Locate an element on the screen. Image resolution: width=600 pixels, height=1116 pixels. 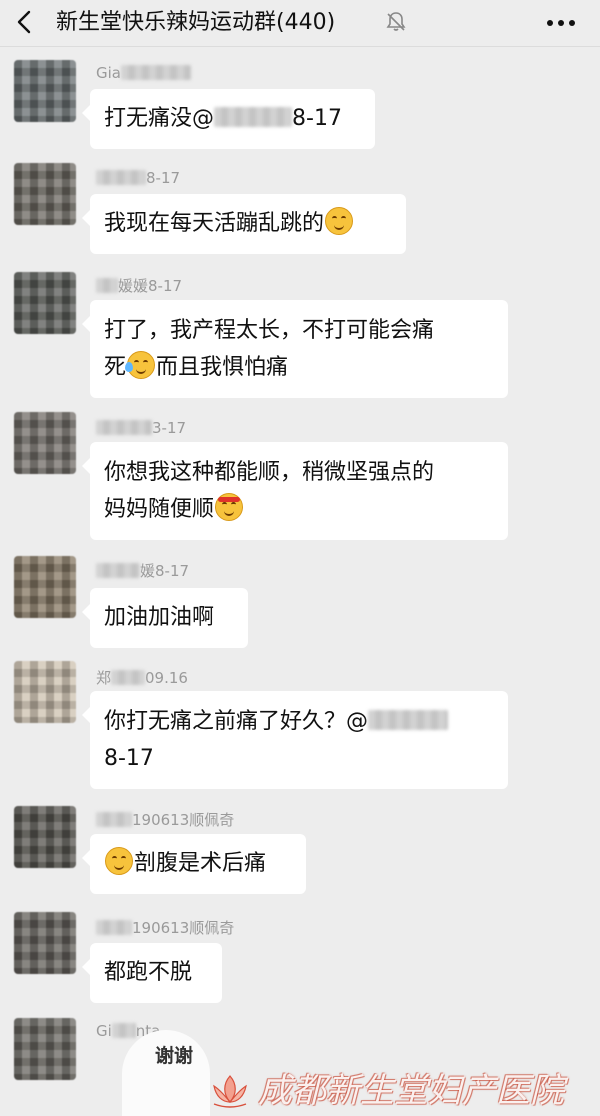
sender-name: Gia is located at coordinates (143, 73).